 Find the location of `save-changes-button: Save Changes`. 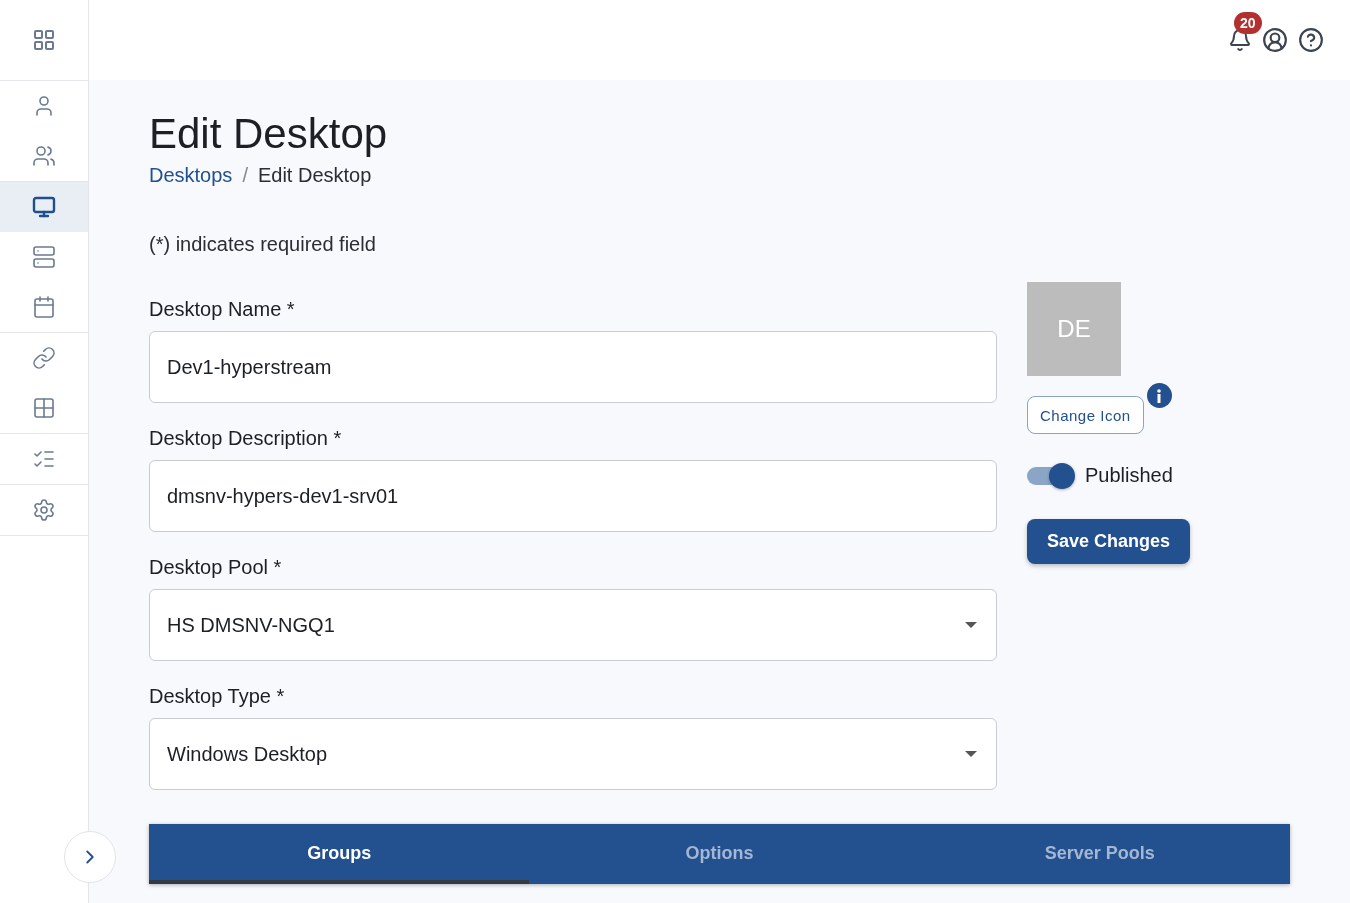

save-changes-button: Save Changes is located at coordinates (1109, 541).